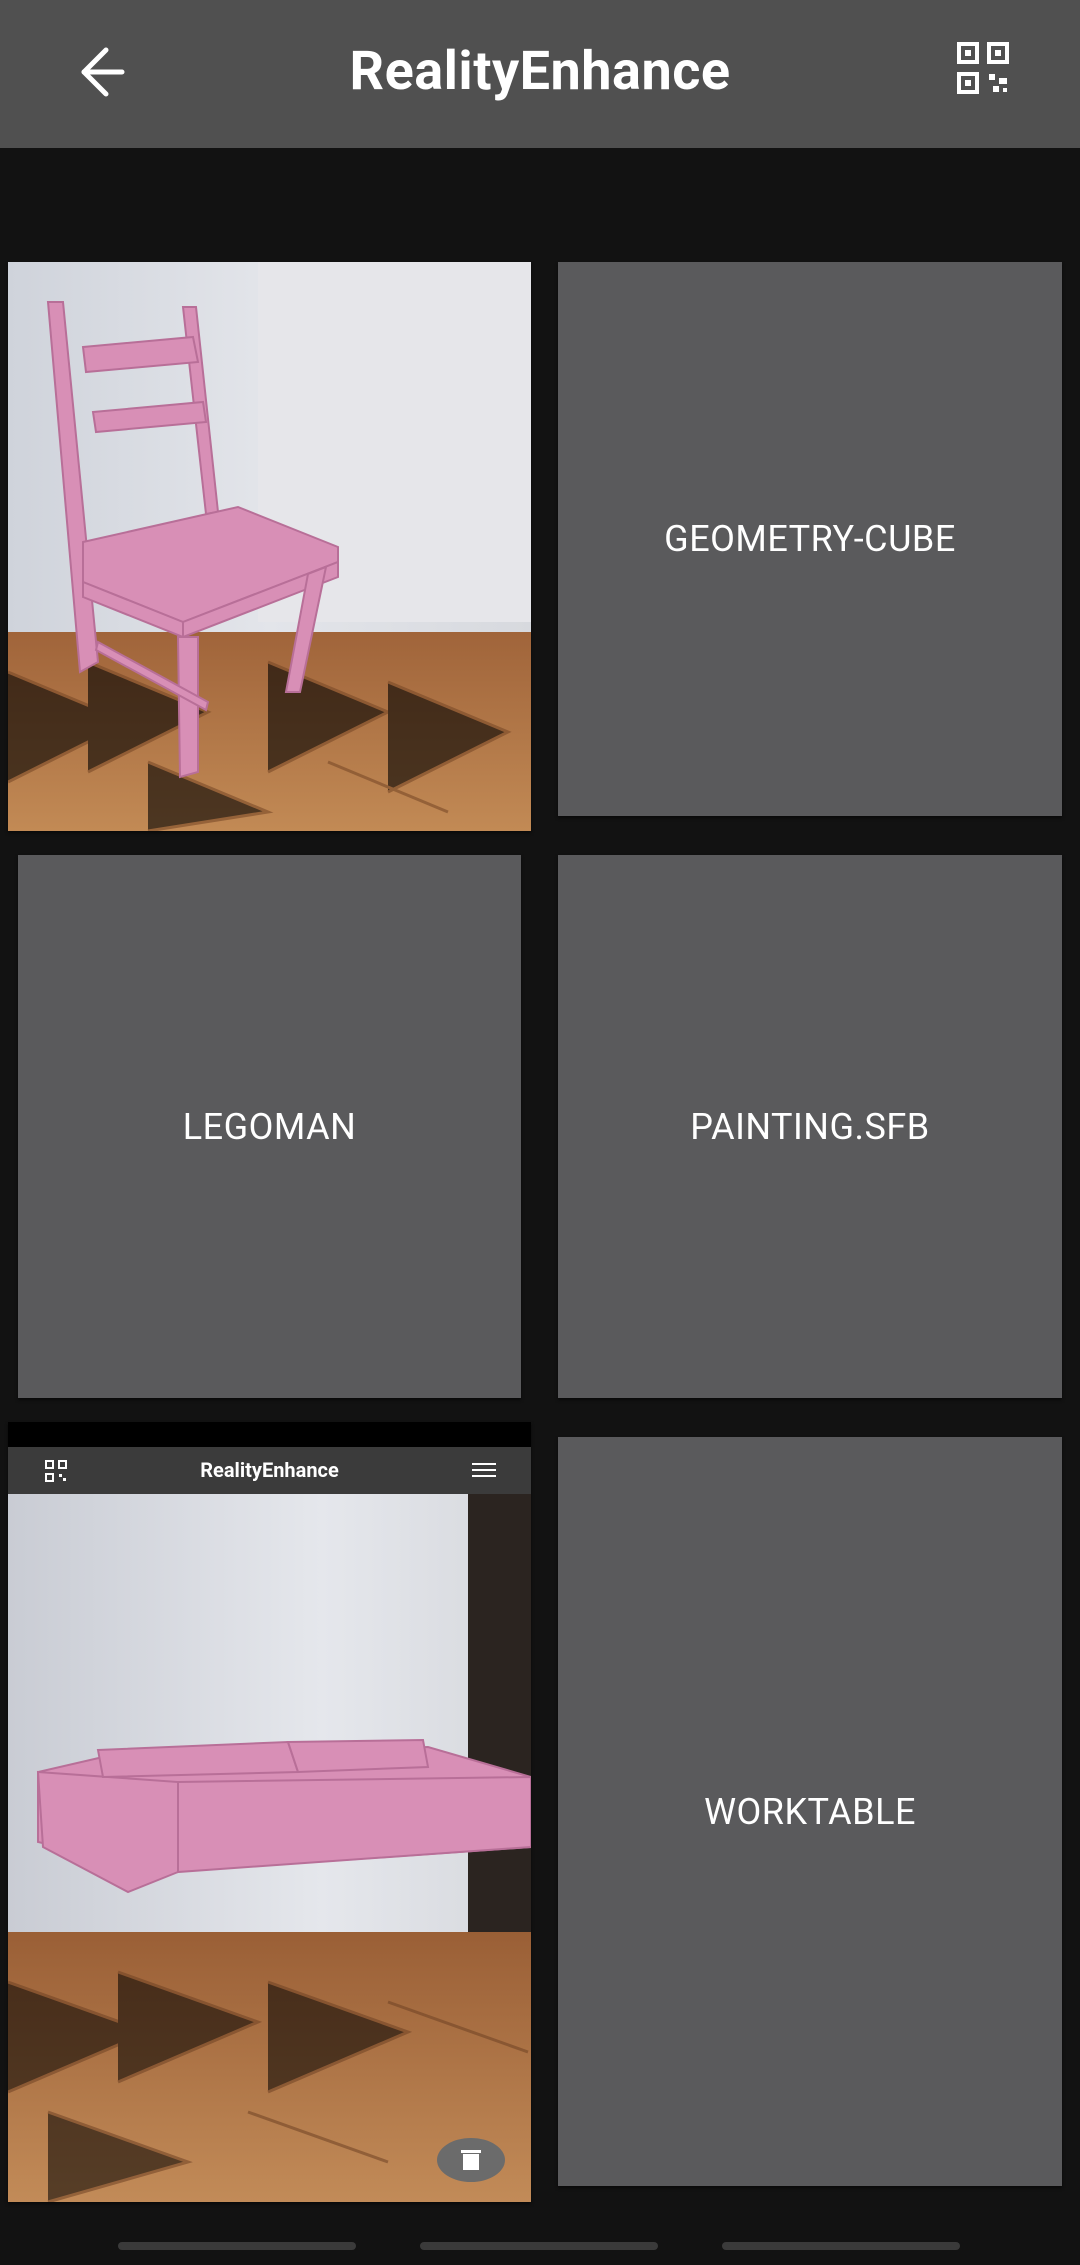 The width and height of the screenshot is (1080, 2265). I want to click on model-tile-painting: PAINTING.SFB, so click(810, 1126).